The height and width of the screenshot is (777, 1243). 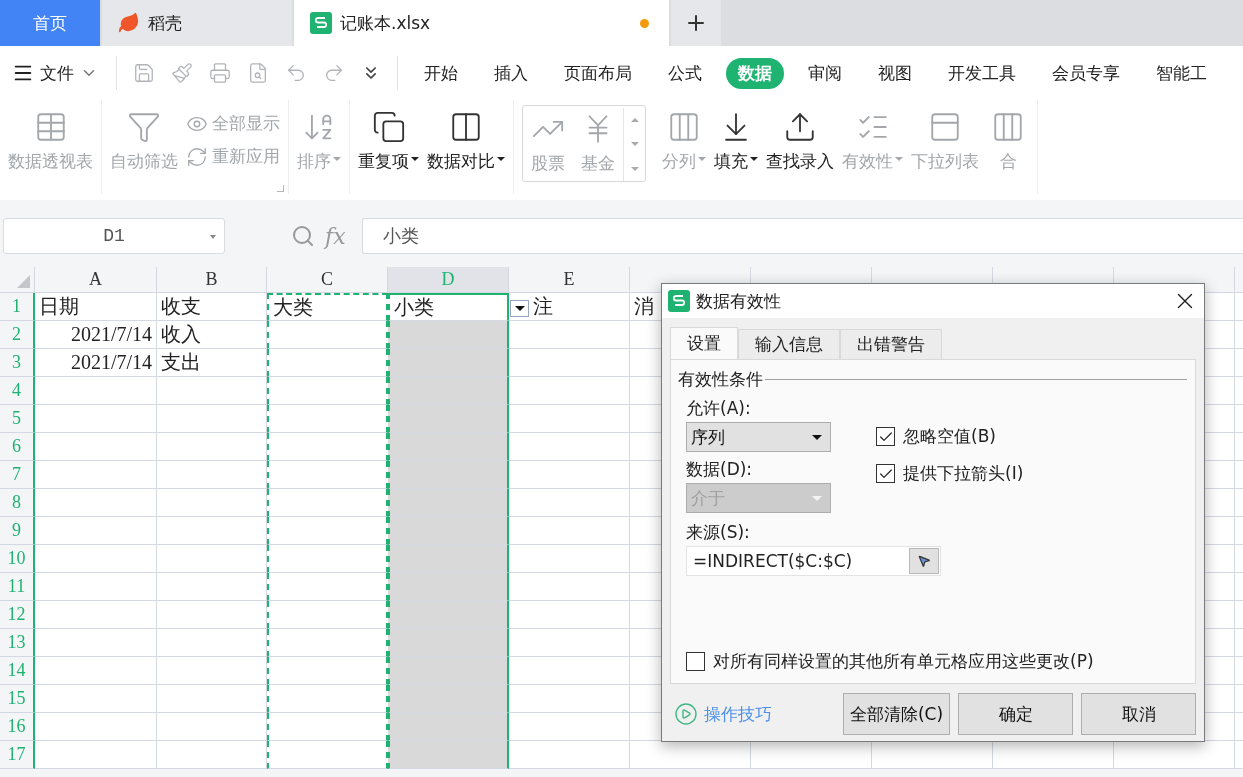 I want to click on ribbon-tab: 开发工具, so click(x=982, y=73).